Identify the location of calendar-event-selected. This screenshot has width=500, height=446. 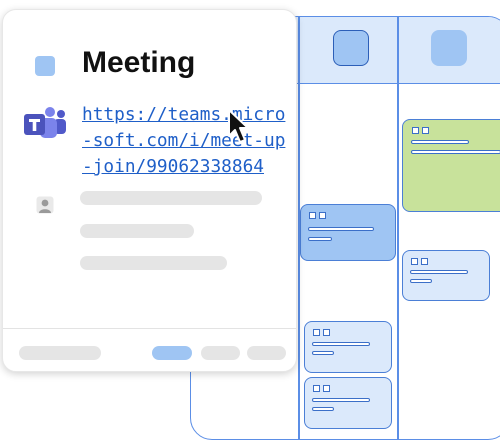
(348, 232).